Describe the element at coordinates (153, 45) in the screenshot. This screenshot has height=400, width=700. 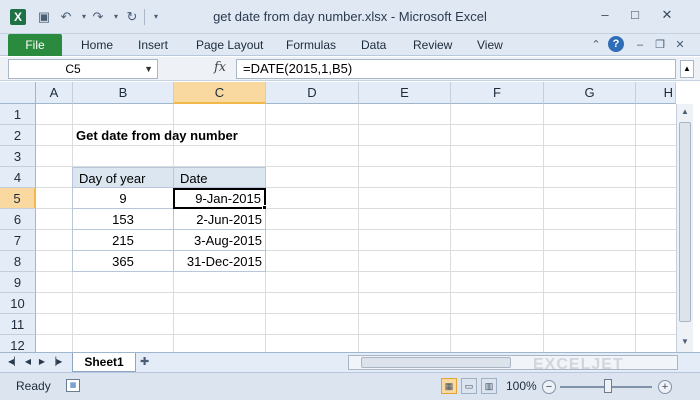
I see `tab-insert: Insert` at that location.